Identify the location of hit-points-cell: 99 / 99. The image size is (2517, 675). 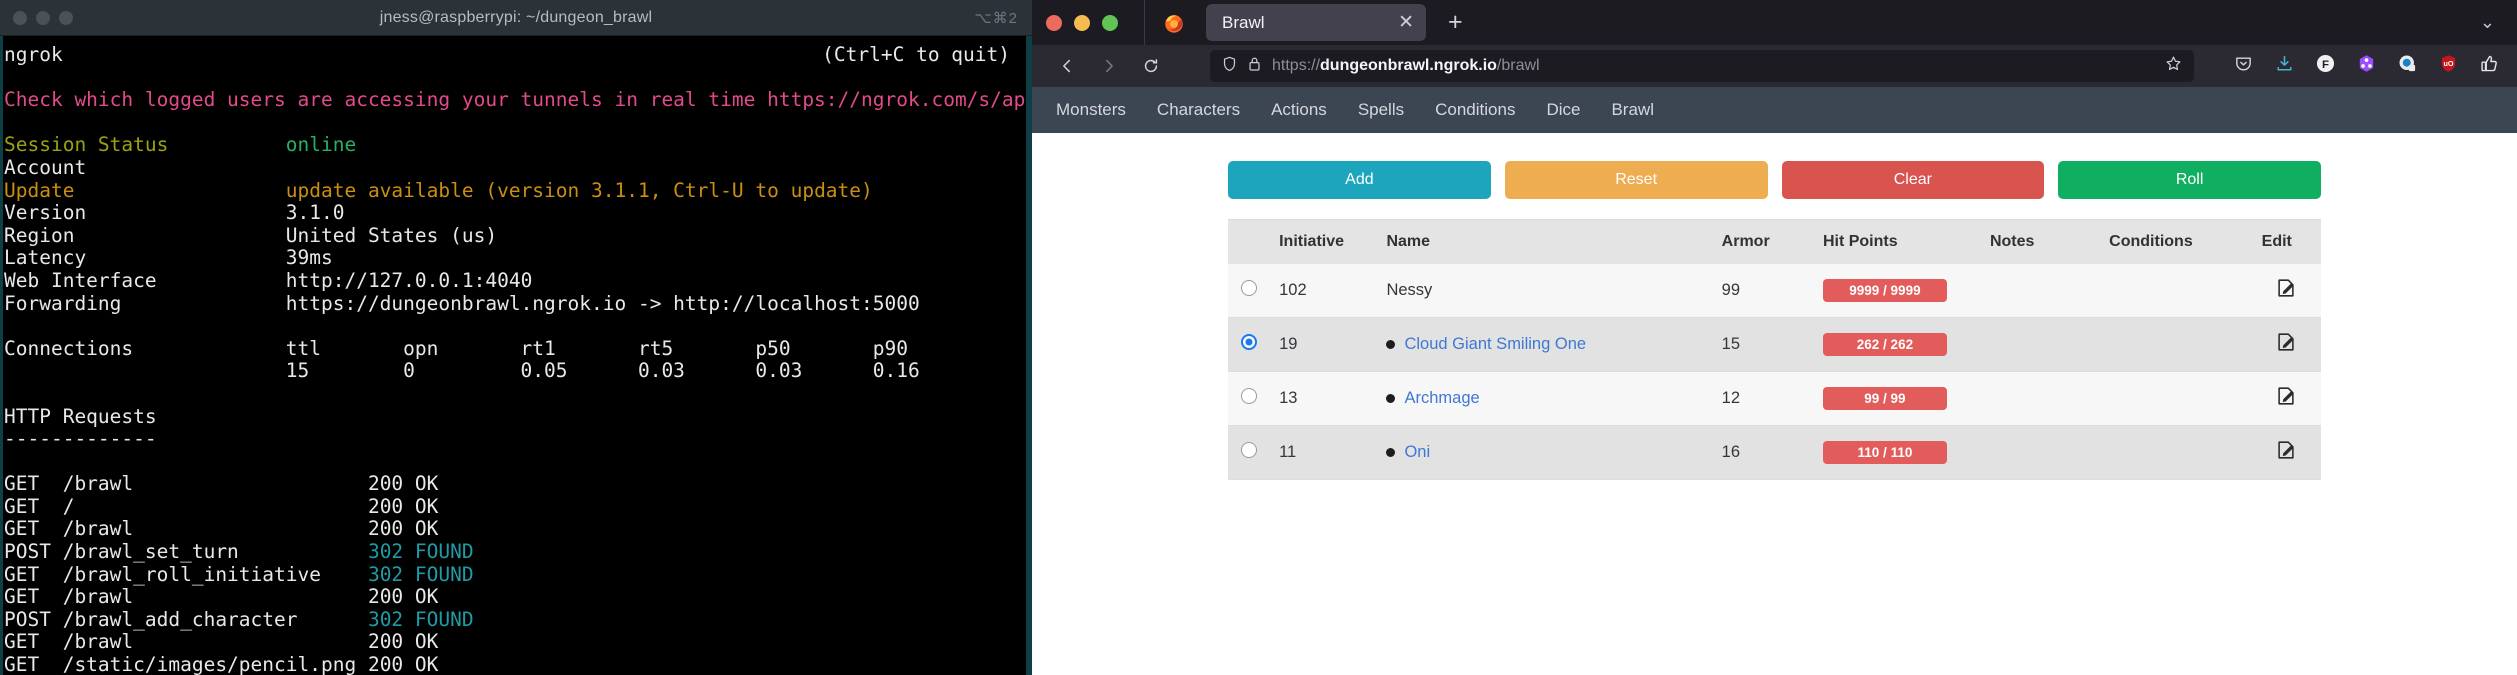
(1896, 398).